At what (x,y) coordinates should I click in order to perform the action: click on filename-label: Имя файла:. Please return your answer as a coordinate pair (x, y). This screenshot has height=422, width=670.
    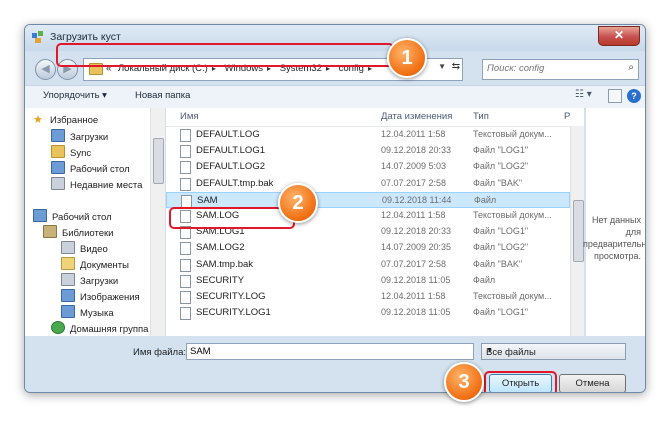
    Looking at the image, I should click on (160, 352).